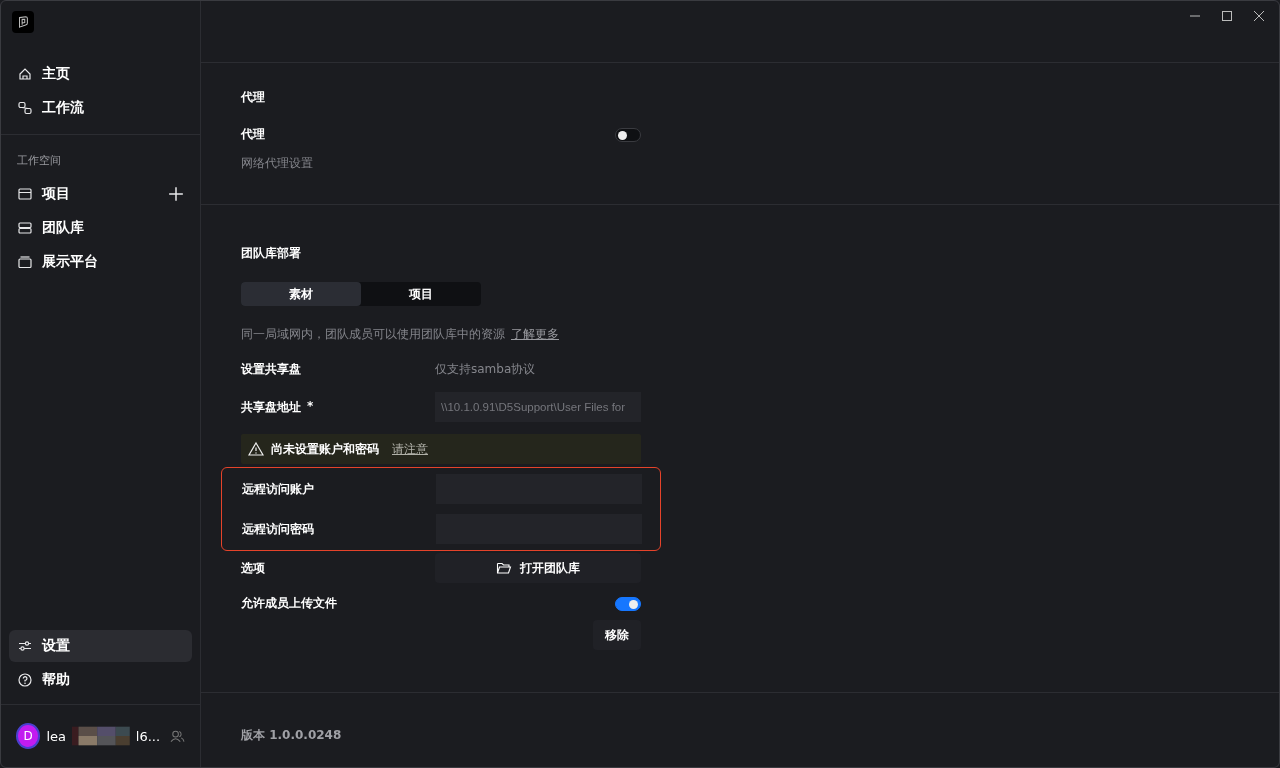  I want to click on setting-label: 代理, so click(253, 134).